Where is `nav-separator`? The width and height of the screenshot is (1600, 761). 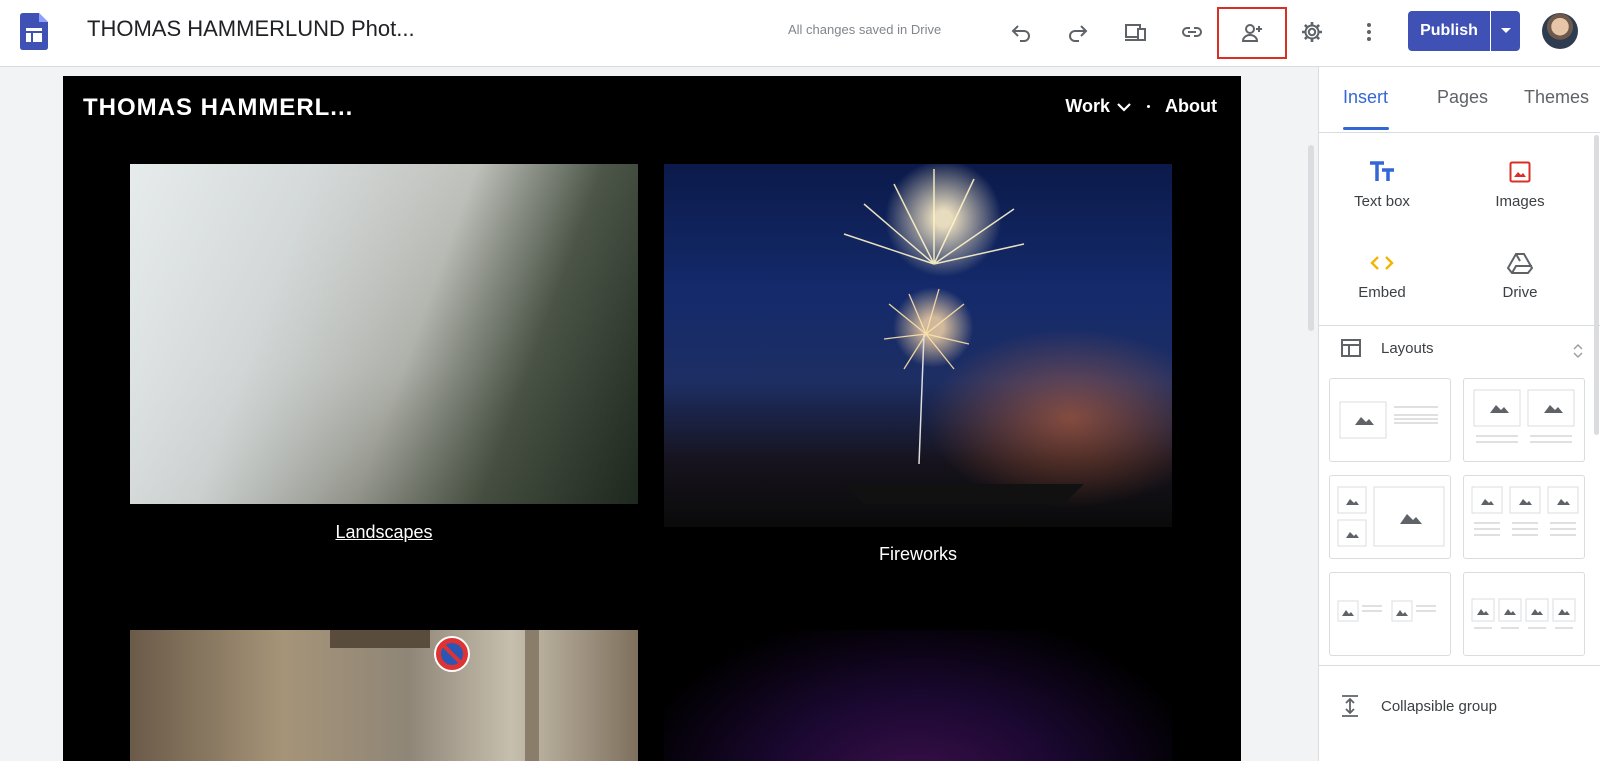 nav-separator is located at coordinates (1149, 106).